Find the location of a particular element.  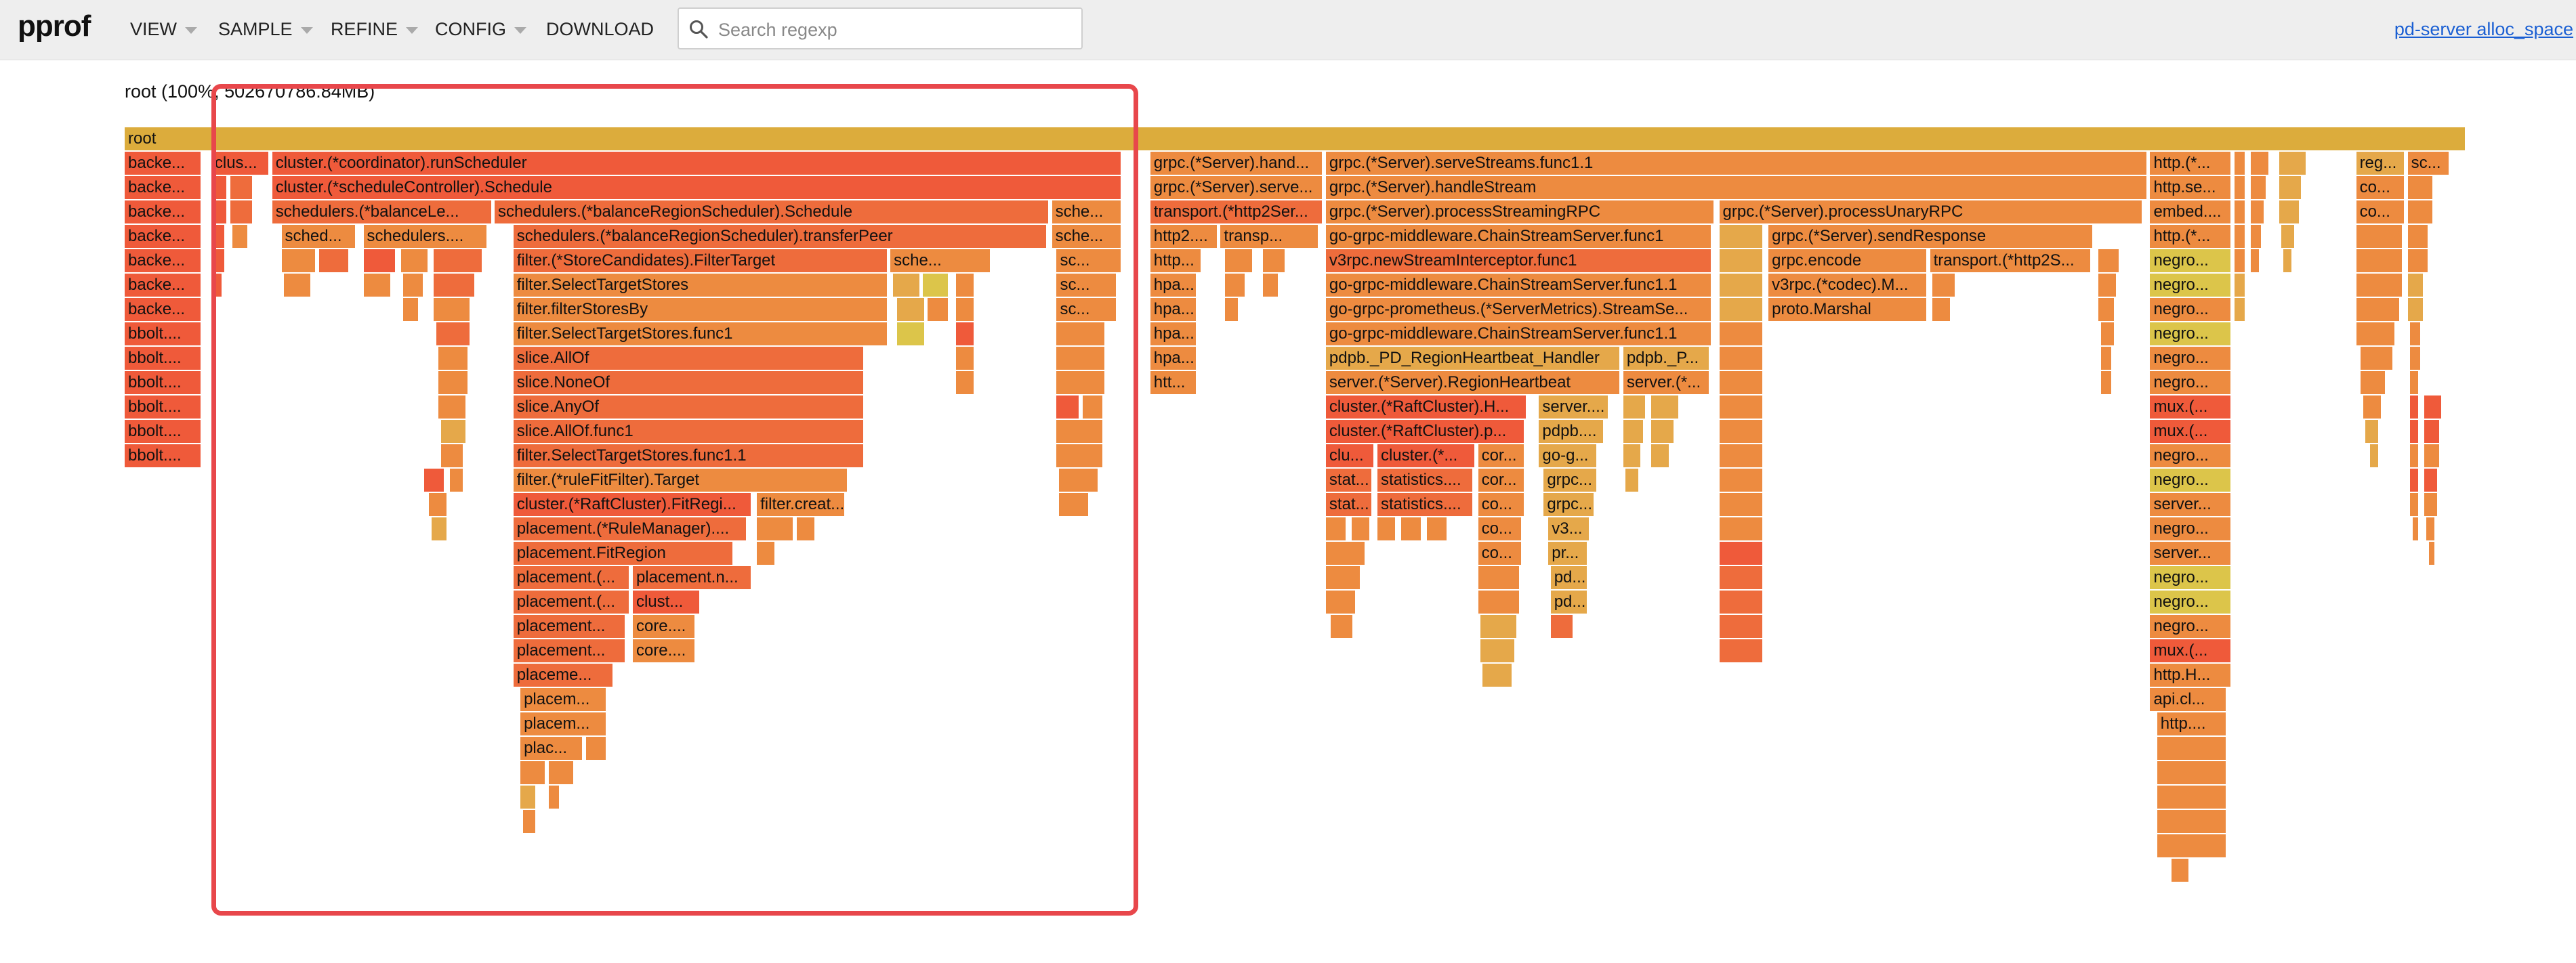

flame-frame: slice.AnyOf is located at coordinates (689, 407).